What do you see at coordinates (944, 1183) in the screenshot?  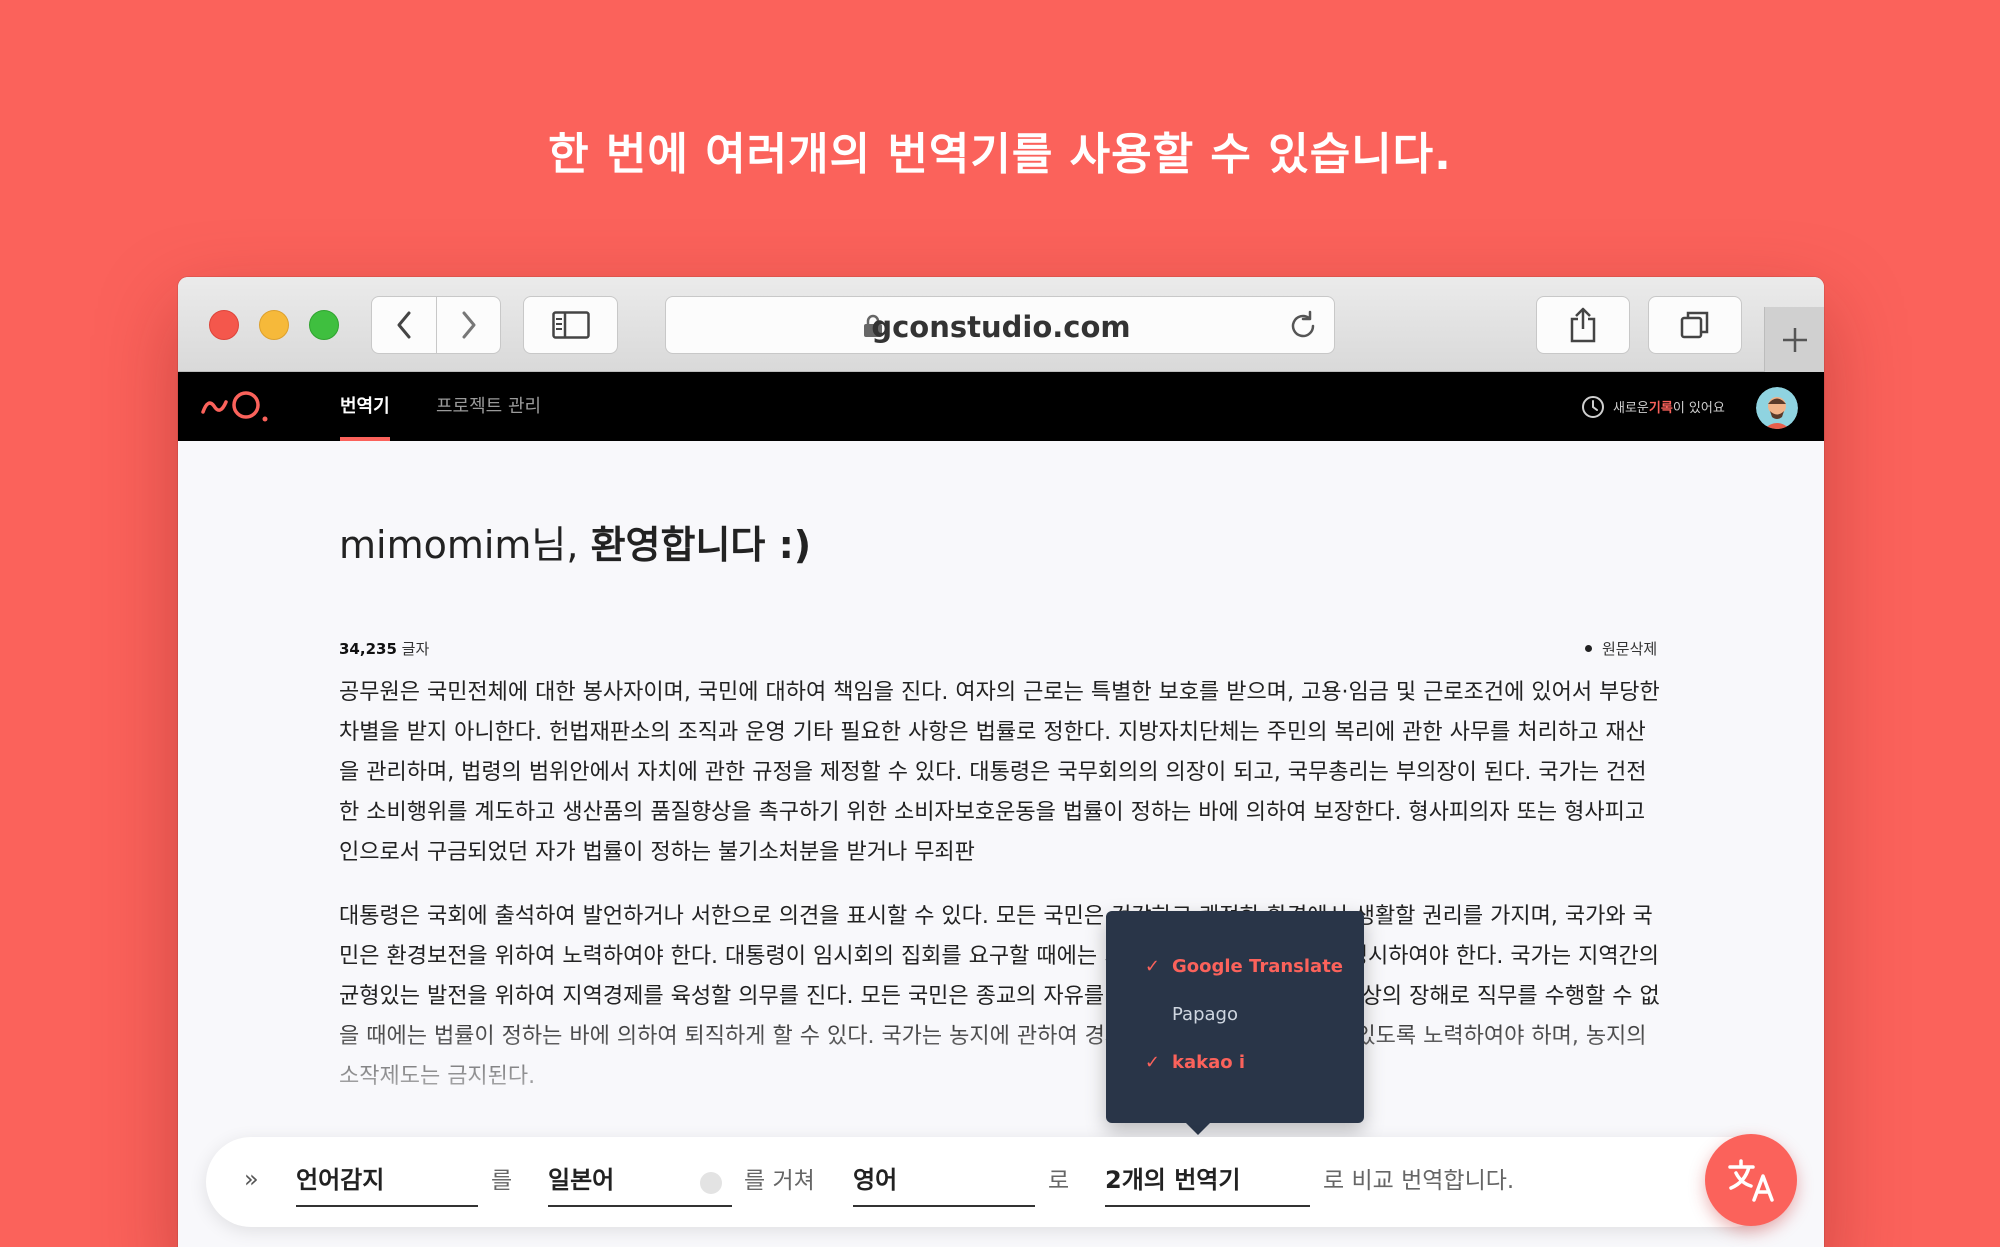 I see `target-language-select: 영어` at bounding box center [944, 1183].